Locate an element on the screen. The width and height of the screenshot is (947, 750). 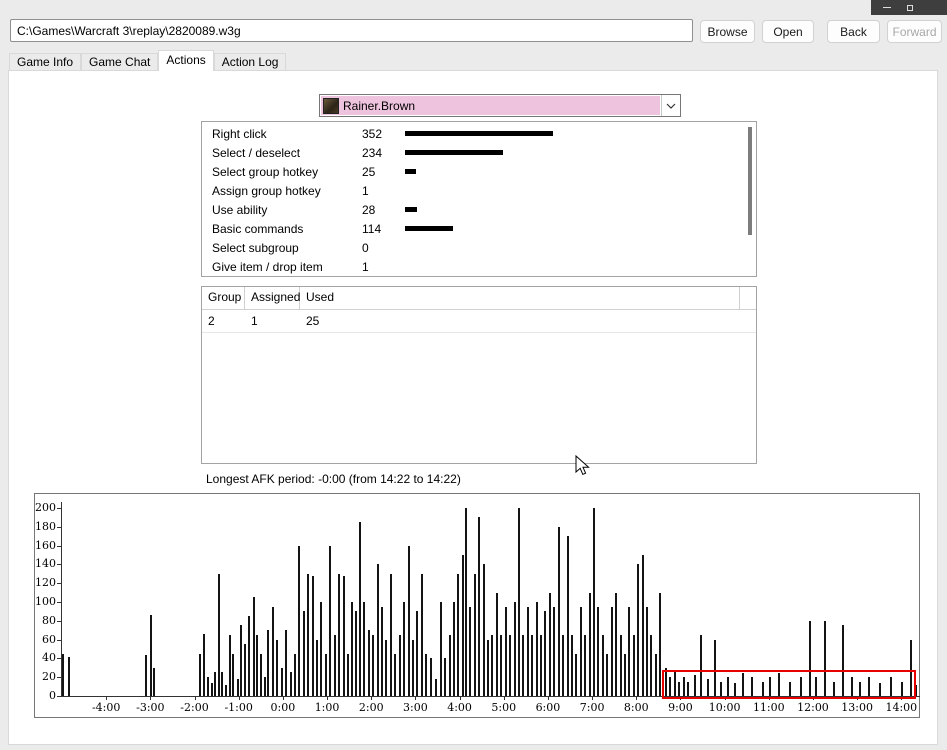
stats-scrollbar is located at coordinates (750, 199).